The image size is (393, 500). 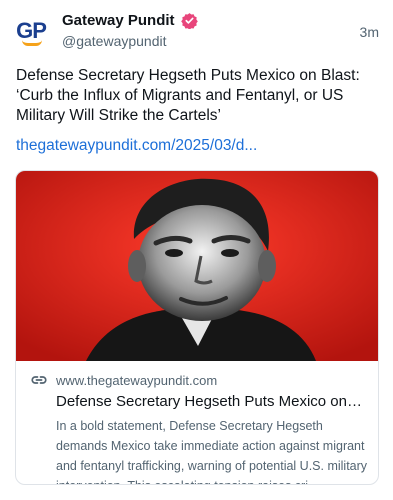 What do you see at coordinates (114, 41) in the screenshot?
I see `author-handle: @gatewaypundit` at bounding box center [114, 41].